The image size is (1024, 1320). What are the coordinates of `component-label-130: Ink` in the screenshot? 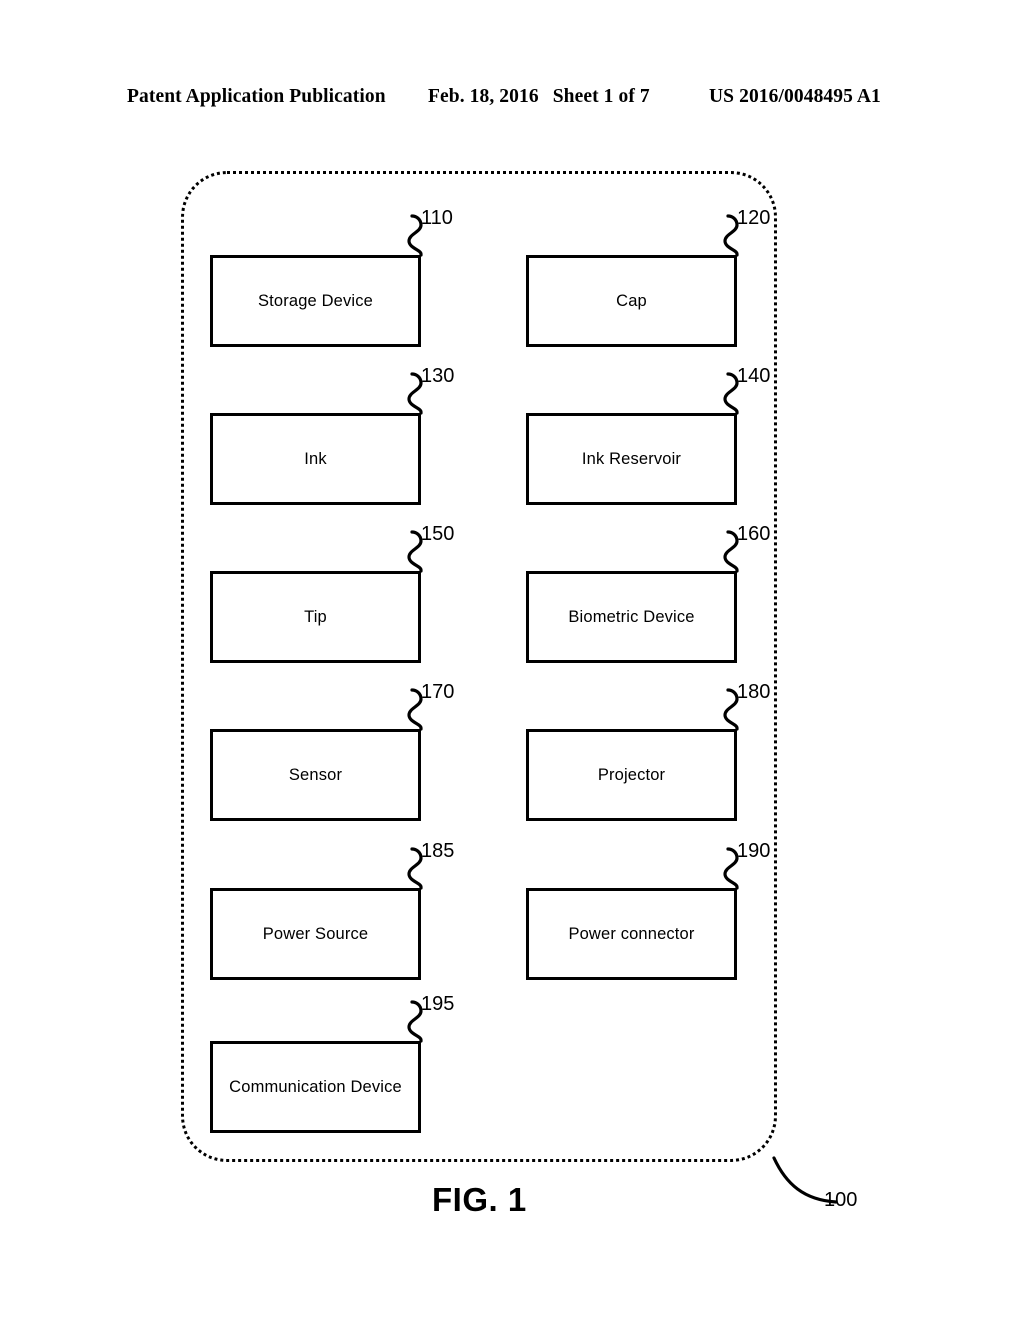 It's located at (315, 458).